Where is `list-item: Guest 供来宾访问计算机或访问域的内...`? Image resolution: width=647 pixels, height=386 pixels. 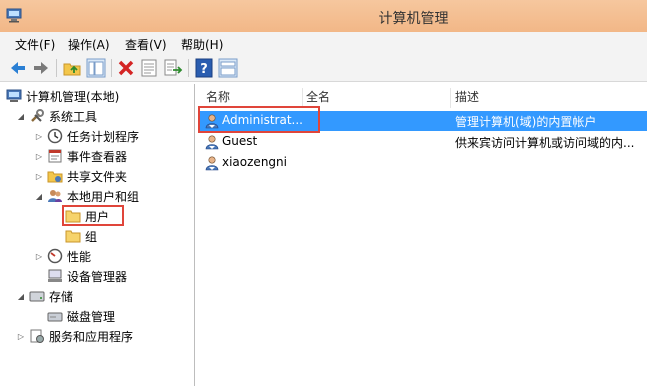
list-item: Guest 供来宾访问计算机或访问域的内... is located at coordinates (423, 142).